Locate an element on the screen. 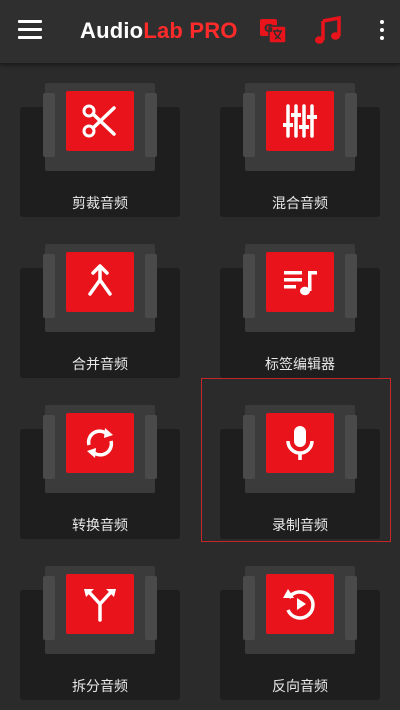  app-title-audio: Audio is located at coordinates (112, 30).